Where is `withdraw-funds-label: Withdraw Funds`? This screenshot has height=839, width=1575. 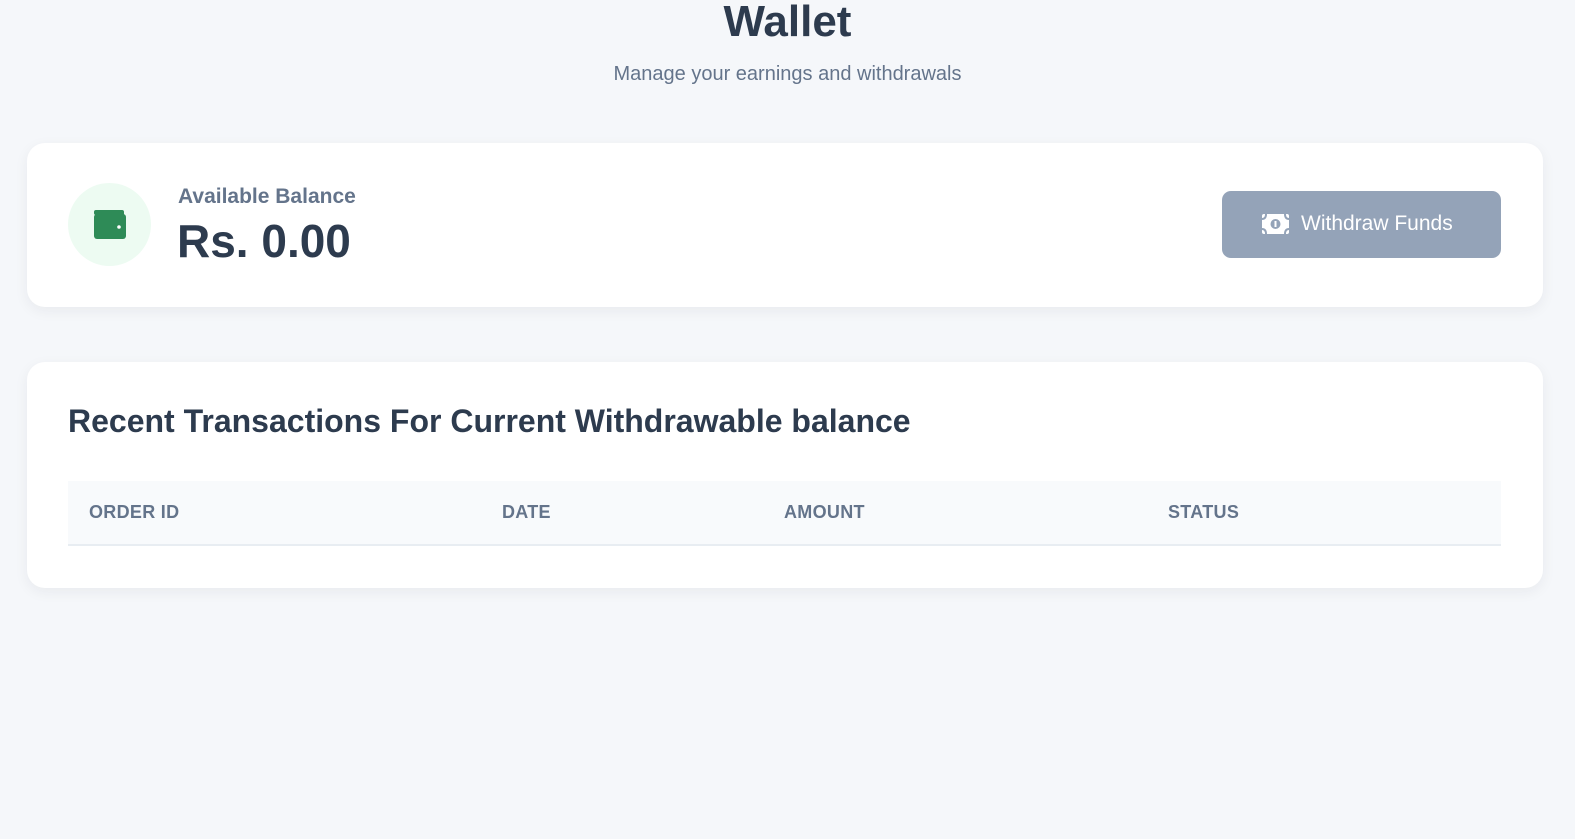 withdraw-funds-label: Withdraw Funds is located at coordinates (1377, 223).